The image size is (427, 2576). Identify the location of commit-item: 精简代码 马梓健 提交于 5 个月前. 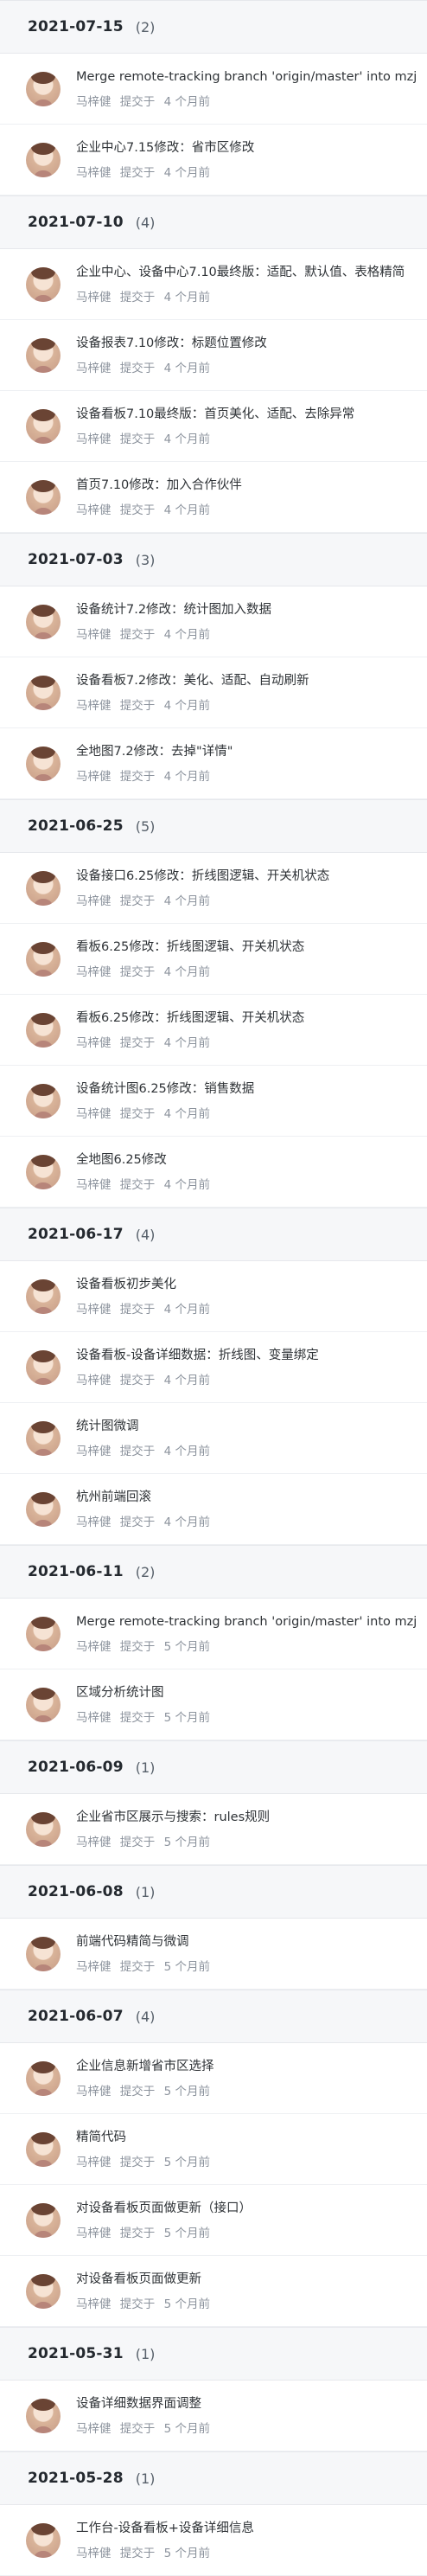
(213, 2149).